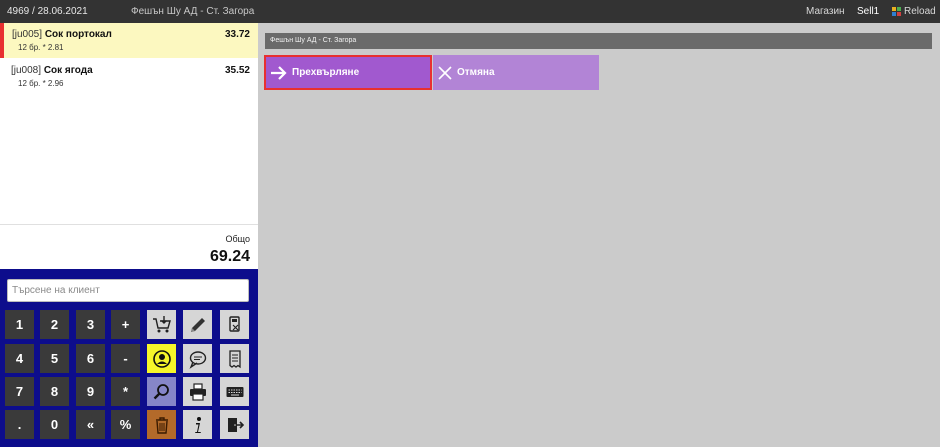 Image resolution: width=940 pixels, height=447 pixels. I want to click on trash-icon, so click(161, 425).